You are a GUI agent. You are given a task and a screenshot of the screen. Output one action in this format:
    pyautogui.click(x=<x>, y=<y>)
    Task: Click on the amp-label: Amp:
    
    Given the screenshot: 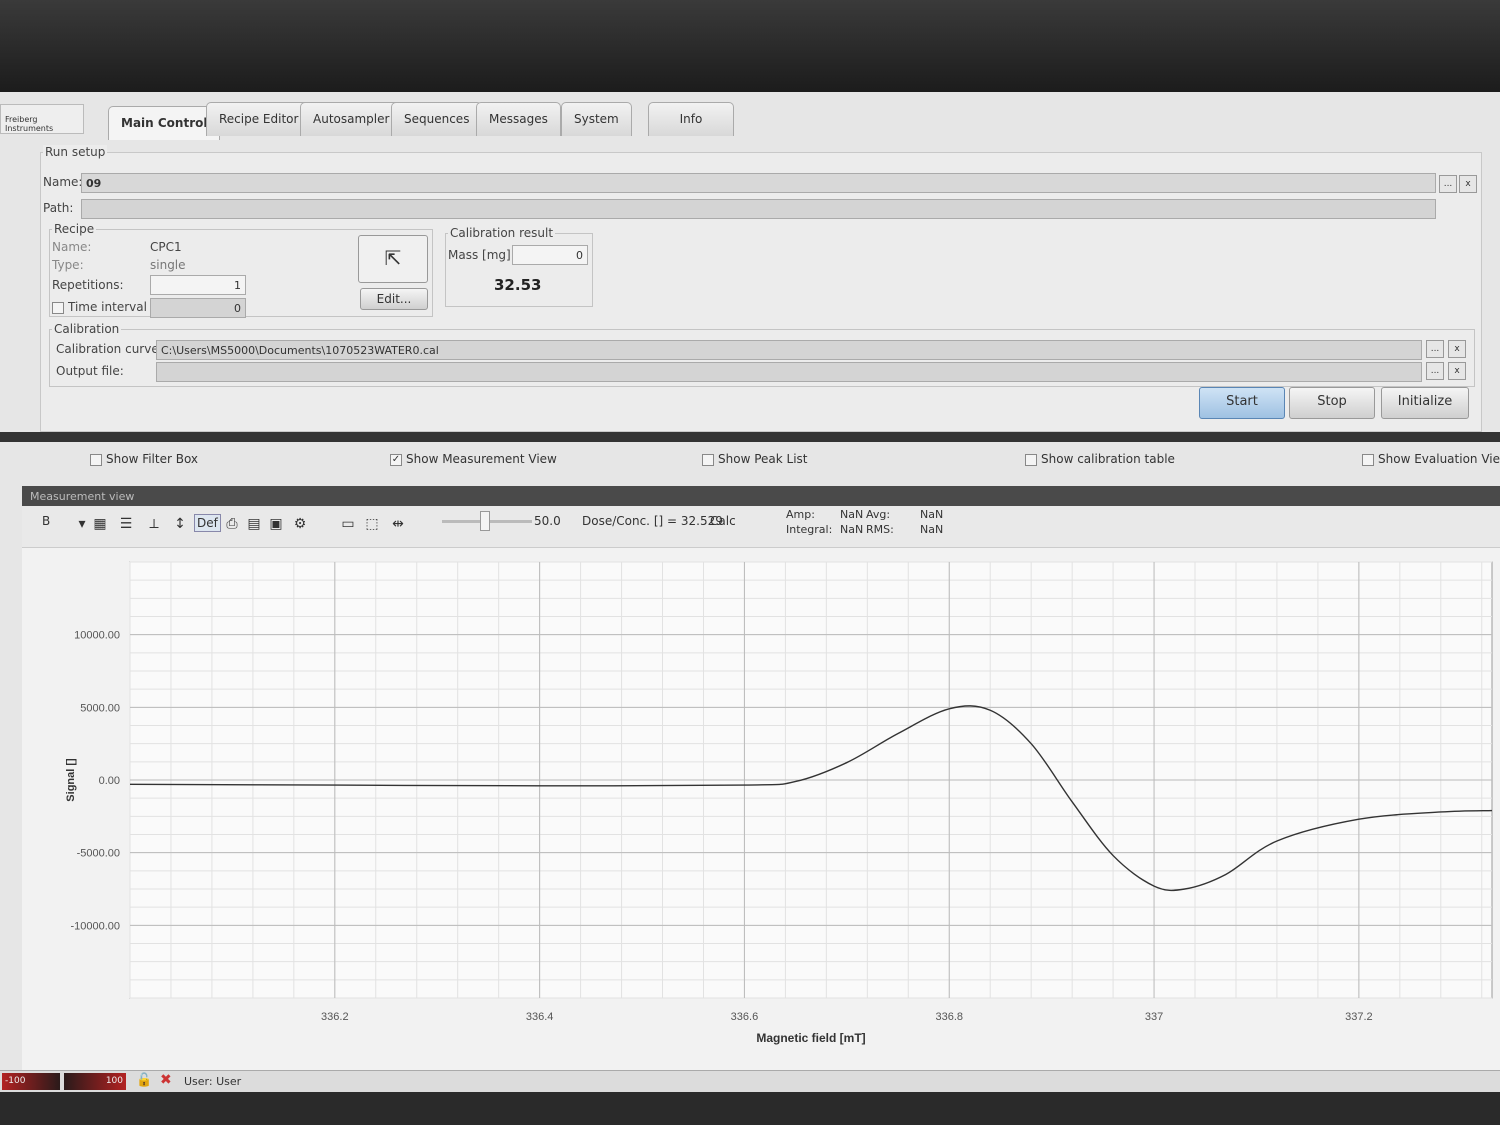 What is the action you would take?
    pyautogui.click(x=800, y=514)
    